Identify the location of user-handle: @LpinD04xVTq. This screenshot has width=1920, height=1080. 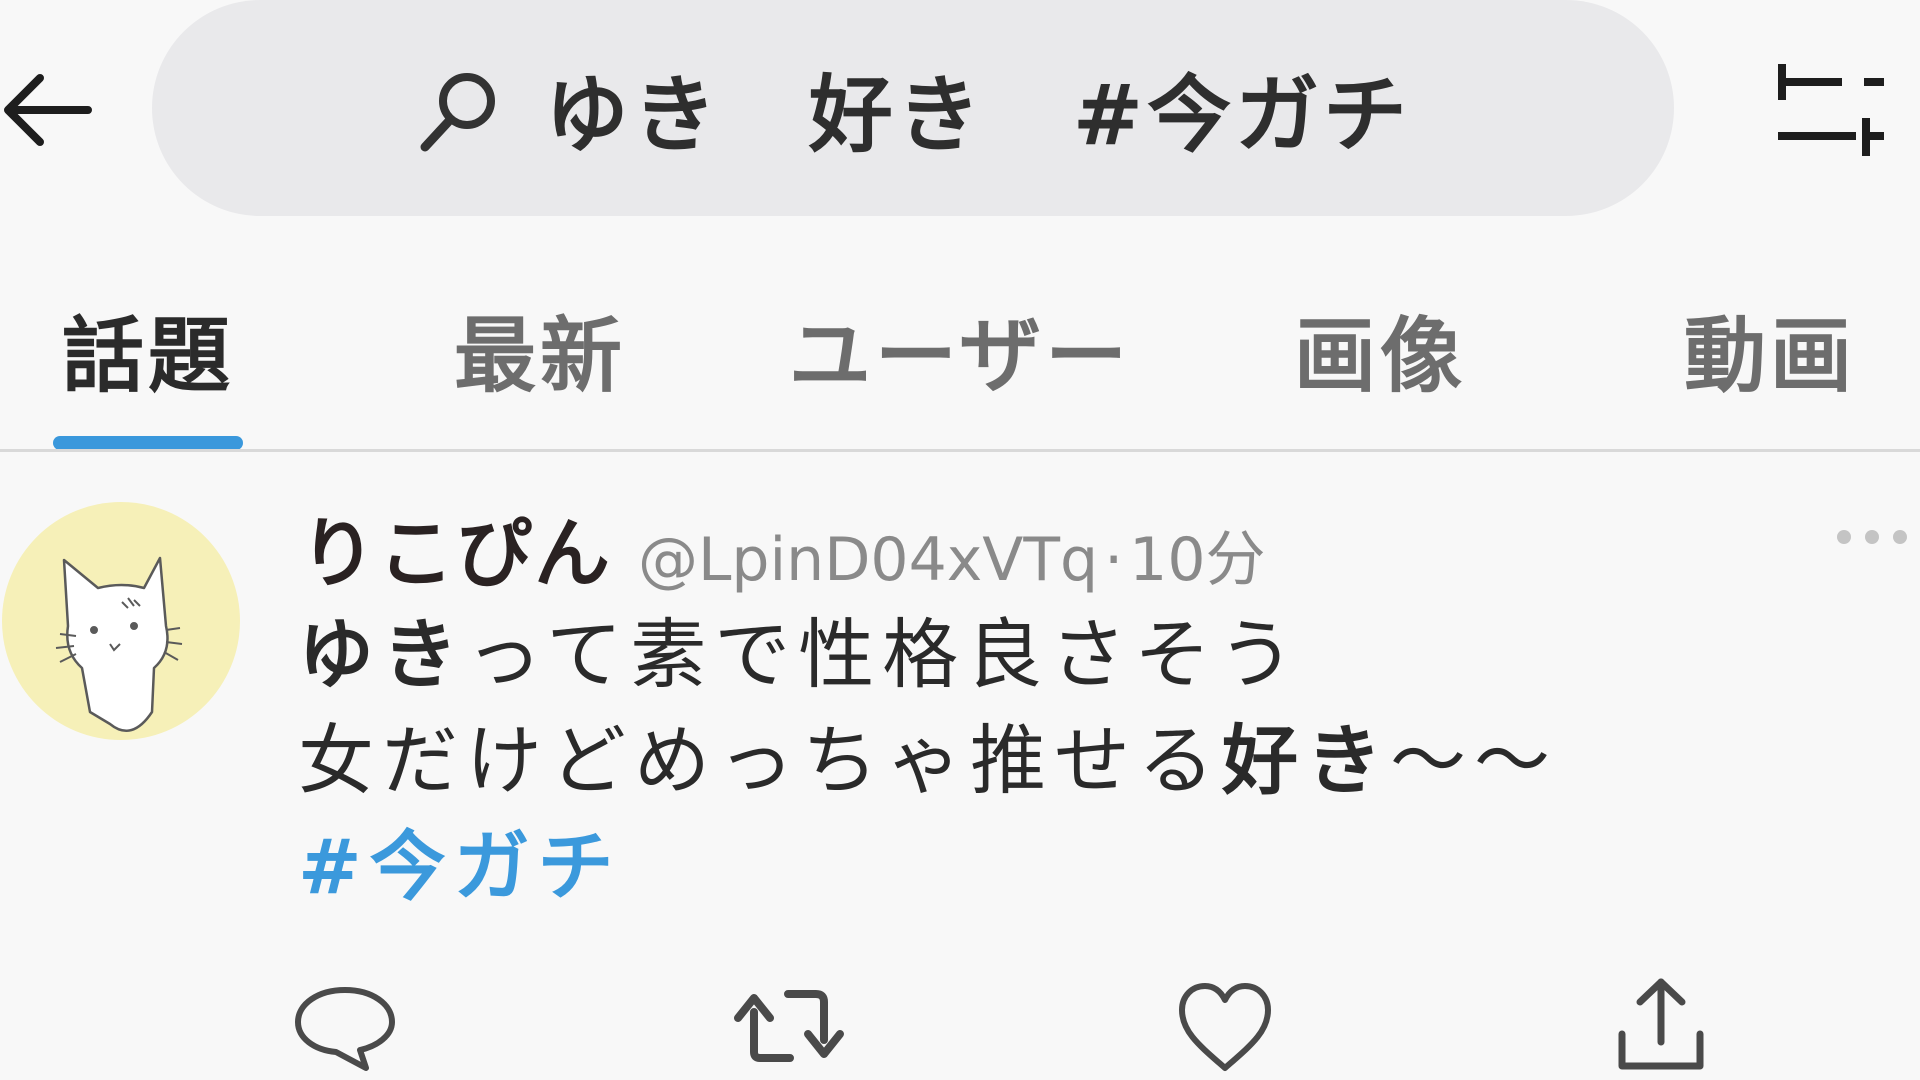
(868, 560).